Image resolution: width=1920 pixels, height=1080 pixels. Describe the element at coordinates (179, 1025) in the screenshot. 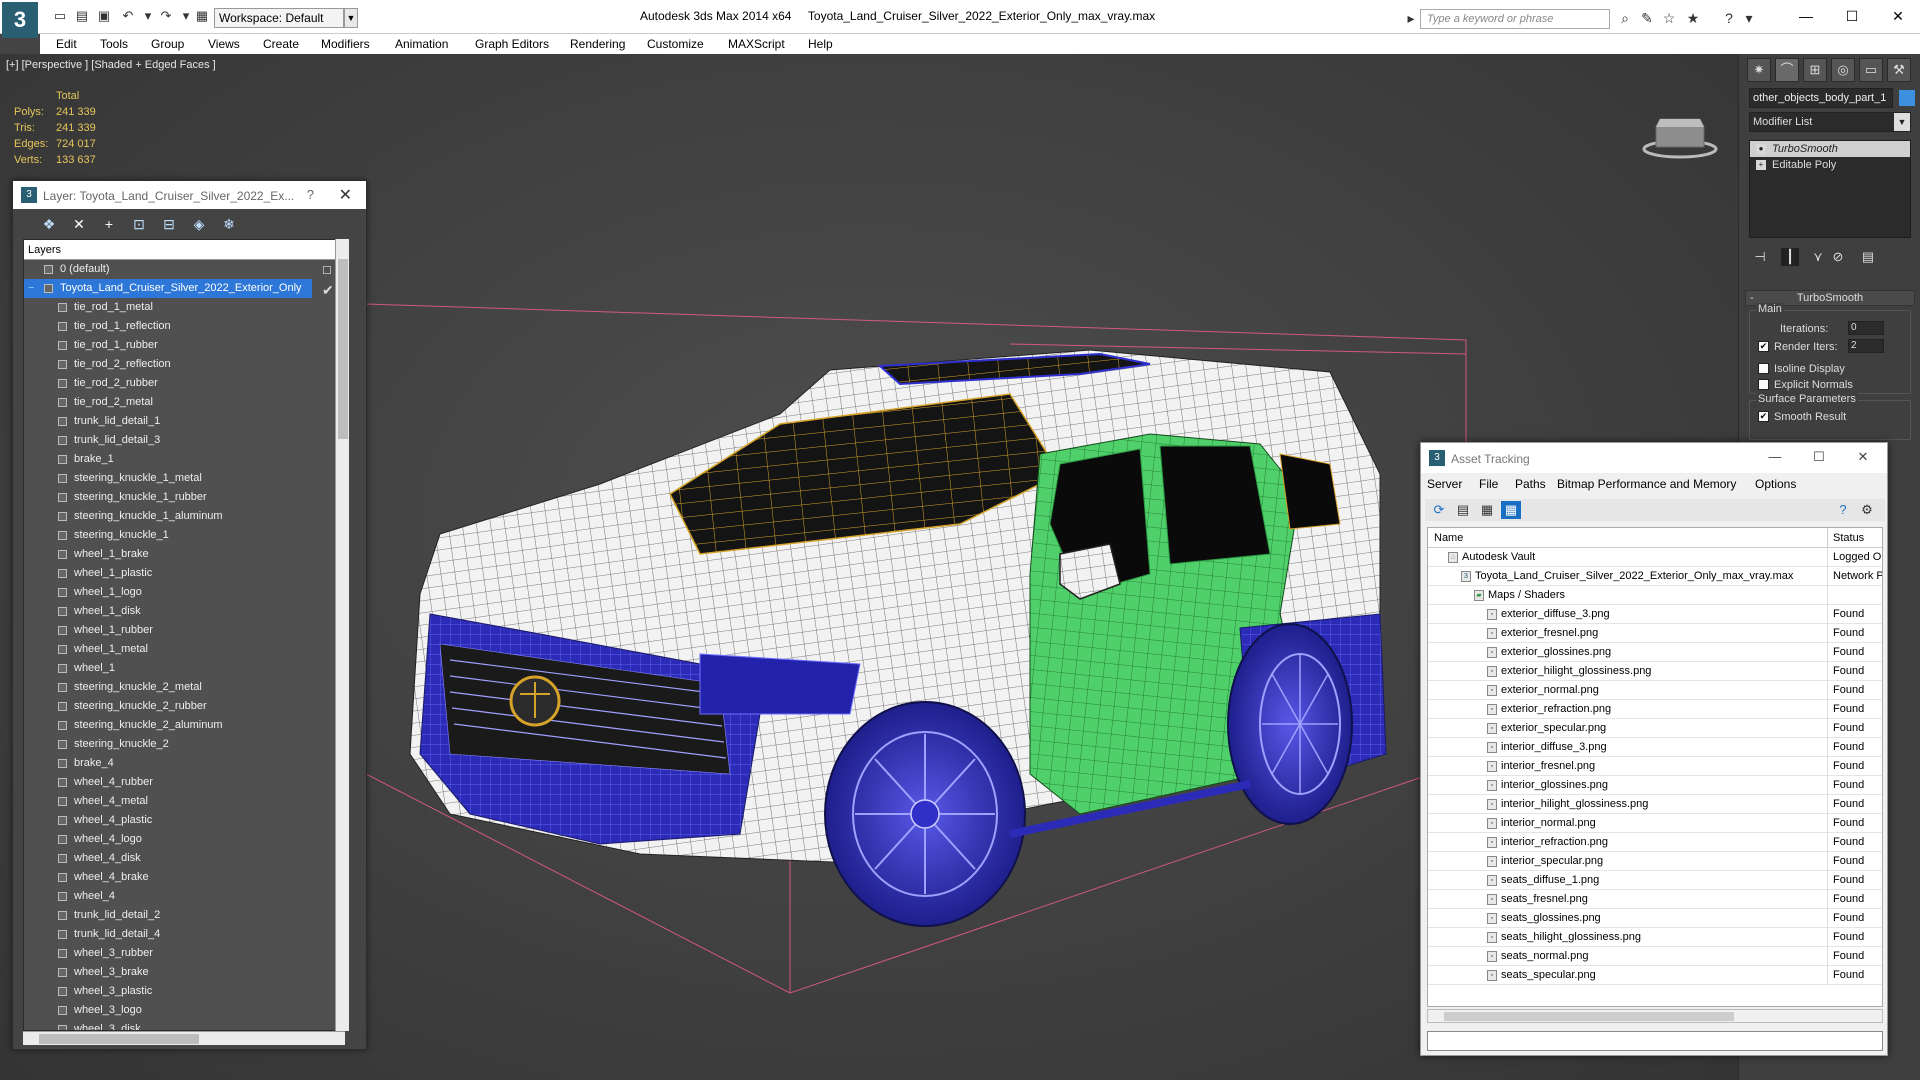

I see `layer-row: wheel_3_disk` at that location.